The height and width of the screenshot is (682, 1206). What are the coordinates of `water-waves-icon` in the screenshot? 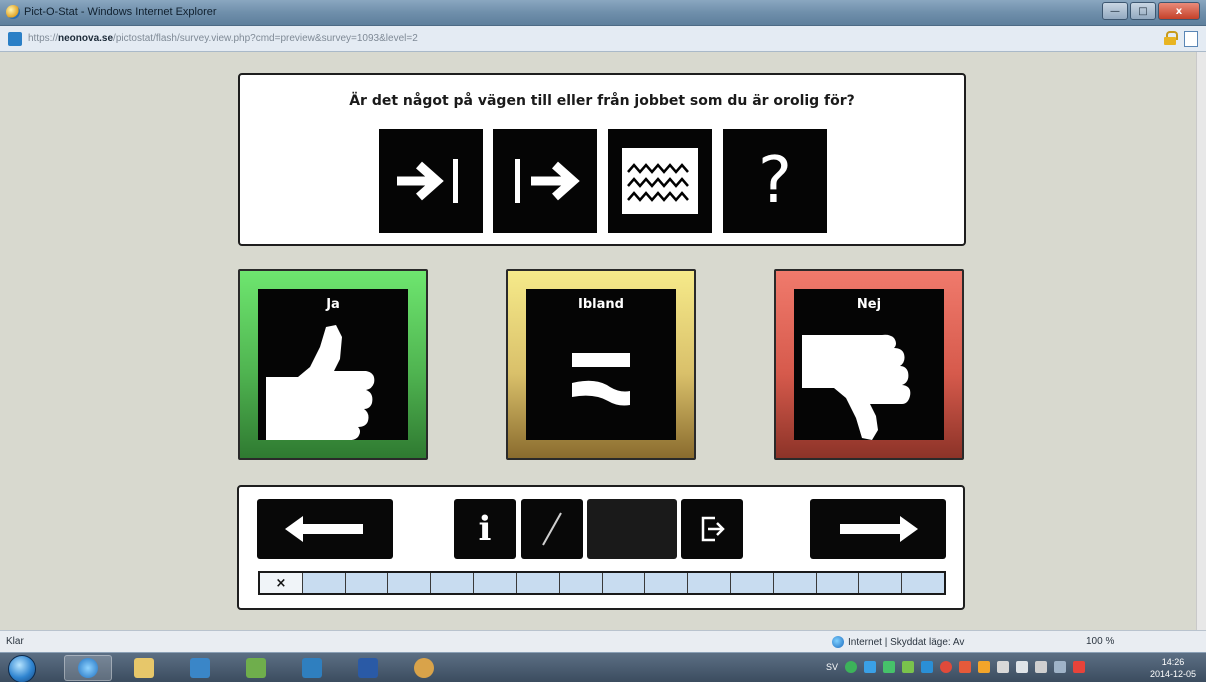 It's located at (660, 181).